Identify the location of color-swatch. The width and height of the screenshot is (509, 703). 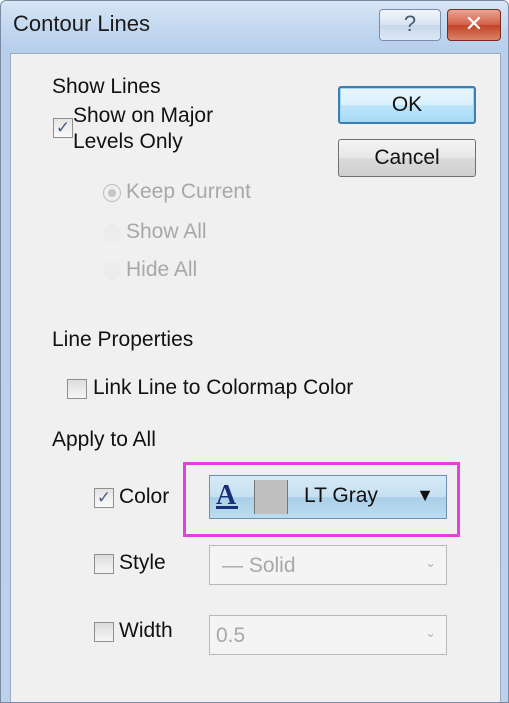
(271, 497).